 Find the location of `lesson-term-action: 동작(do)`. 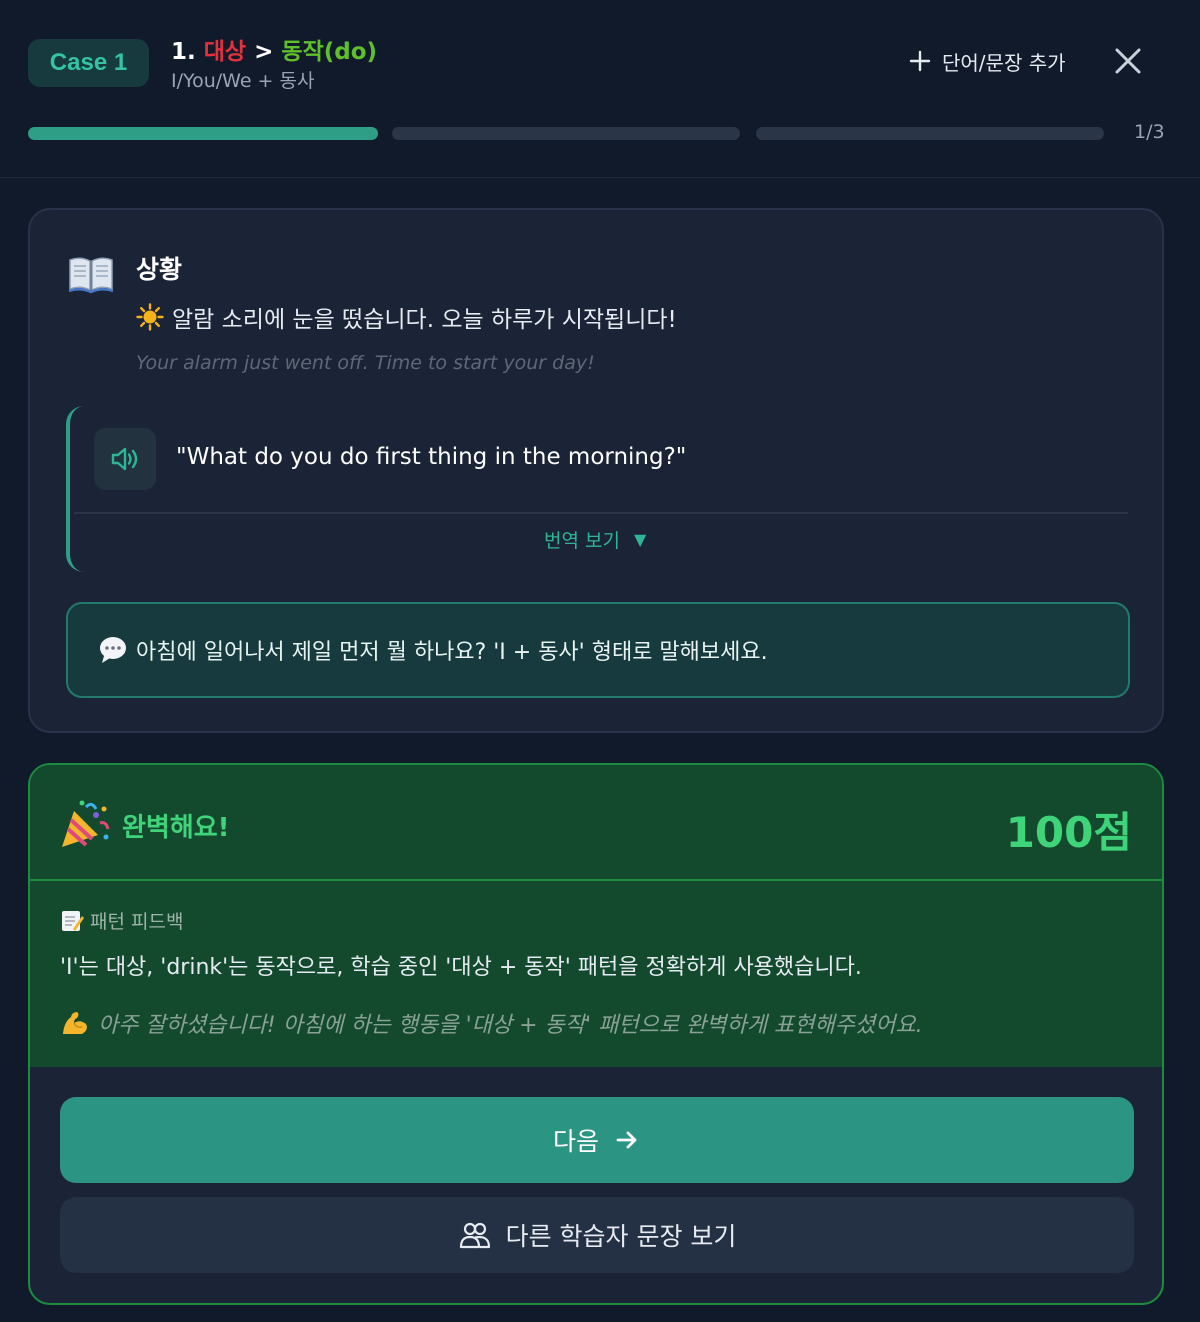

lesson-term-action: 동작(do) is located at coordinates (329, 52).